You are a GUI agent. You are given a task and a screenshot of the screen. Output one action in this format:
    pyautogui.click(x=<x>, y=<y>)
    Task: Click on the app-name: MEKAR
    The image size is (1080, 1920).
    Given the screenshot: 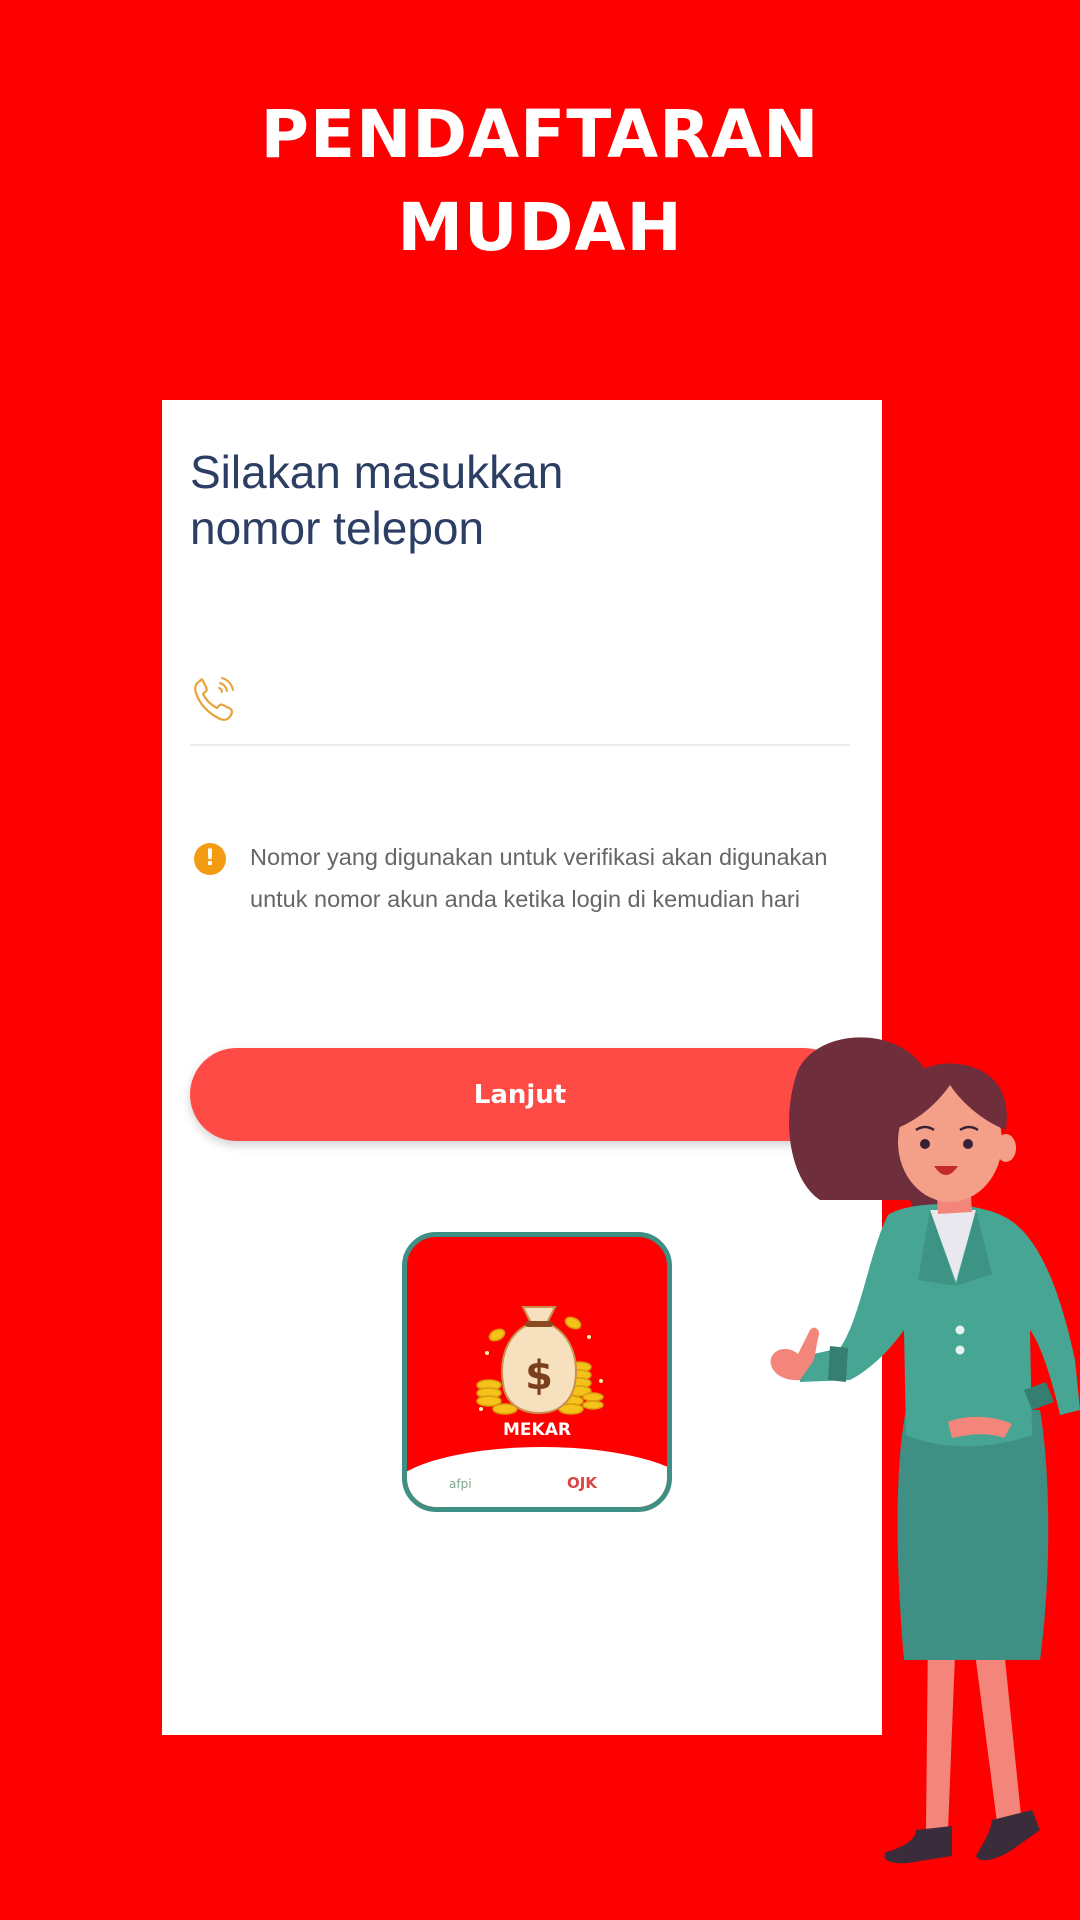 What is the action you would take?
    pyautogui.click(x=537, y=1430)
    